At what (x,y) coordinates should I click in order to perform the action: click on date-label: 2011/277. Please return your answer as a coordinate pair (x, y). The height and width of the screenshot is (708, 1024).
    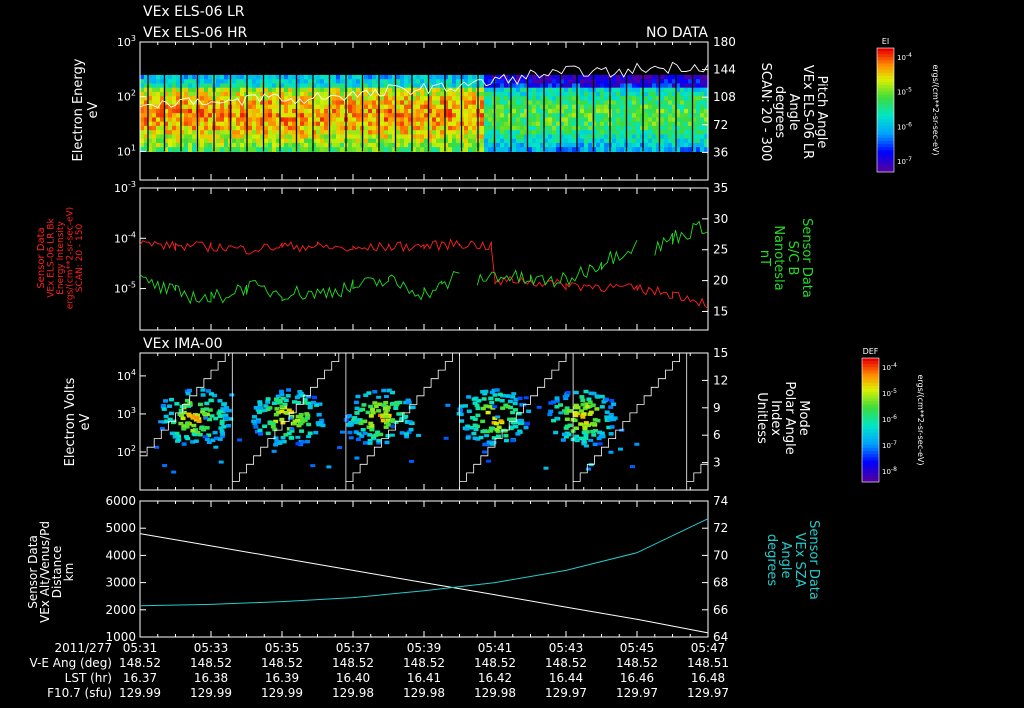
    Looking at the image, I should click on (84, 648).